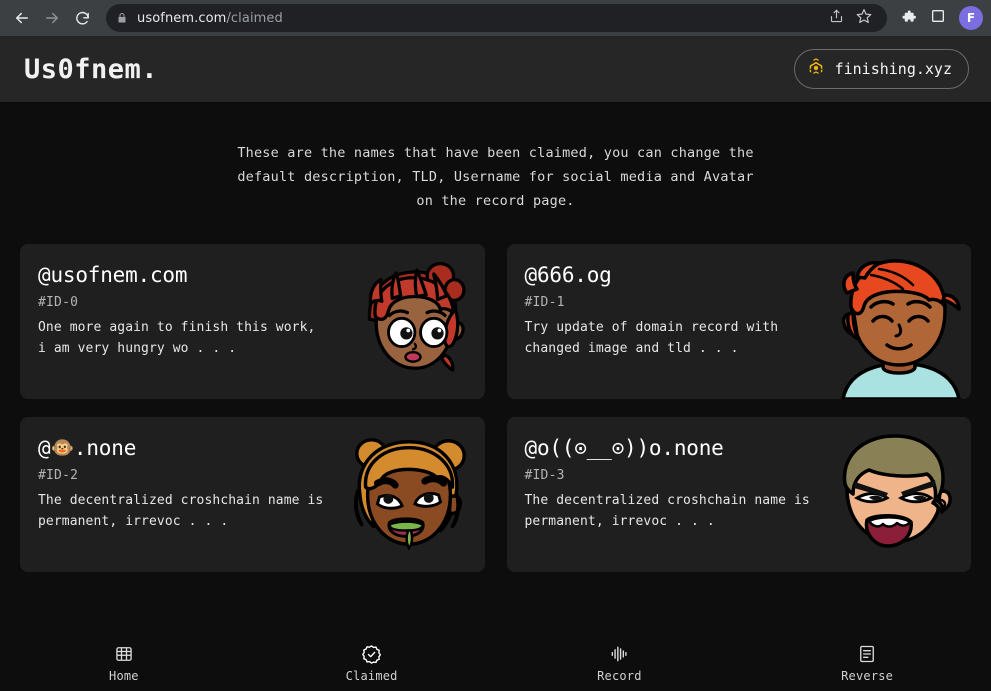 The image size is (991, 691). Describe the element at coordinates (252, 448) in the screenshot. I see `card-title: @ 🐵 .none` at that location.